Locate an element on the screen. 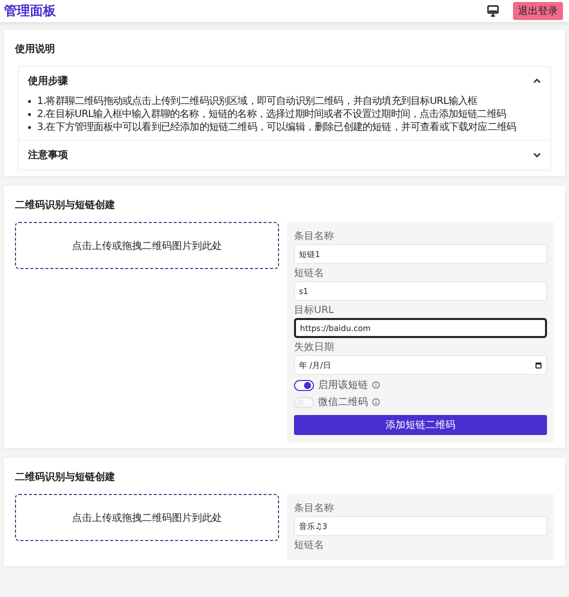 The width and height of the screenshot is (569, 597). accordion-title: 使用步骤 is located at coordinates (48, 81).